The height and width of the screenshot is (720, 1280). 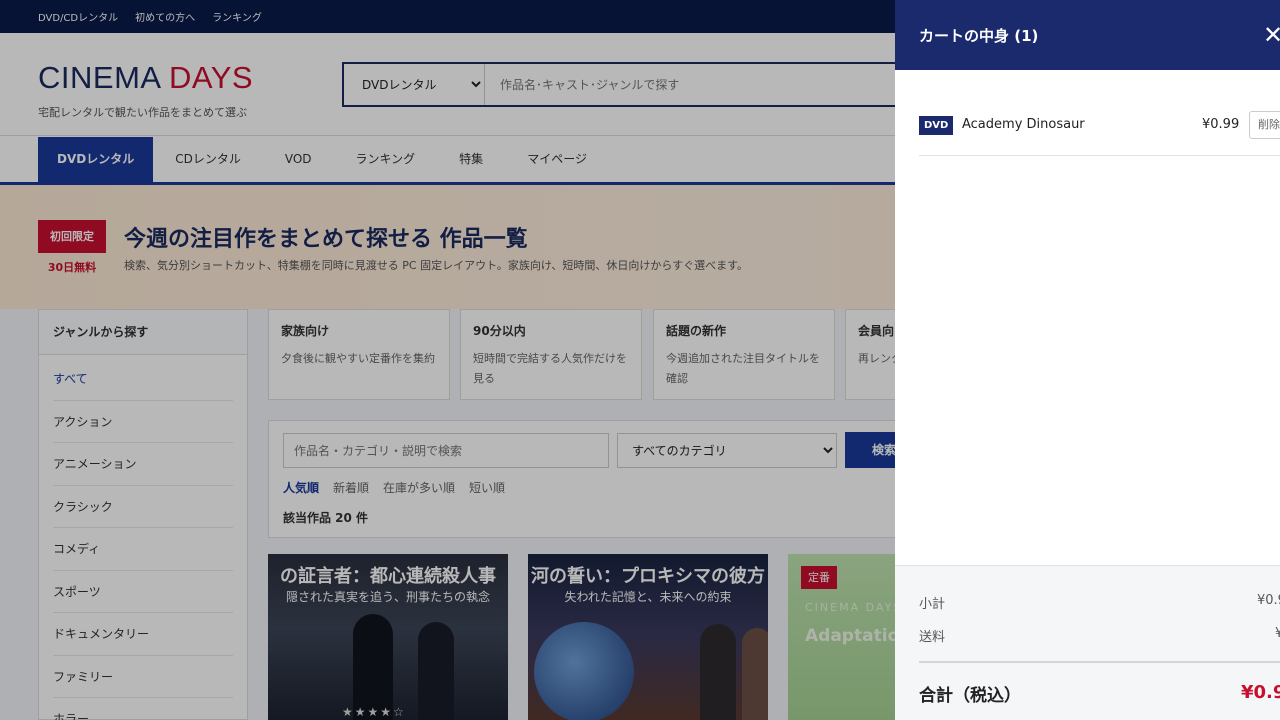 What do you see at coordinates (1264, 125) in the screenshot?
I see `remove-item-button: 削除` at bounding box center [1264, 125].